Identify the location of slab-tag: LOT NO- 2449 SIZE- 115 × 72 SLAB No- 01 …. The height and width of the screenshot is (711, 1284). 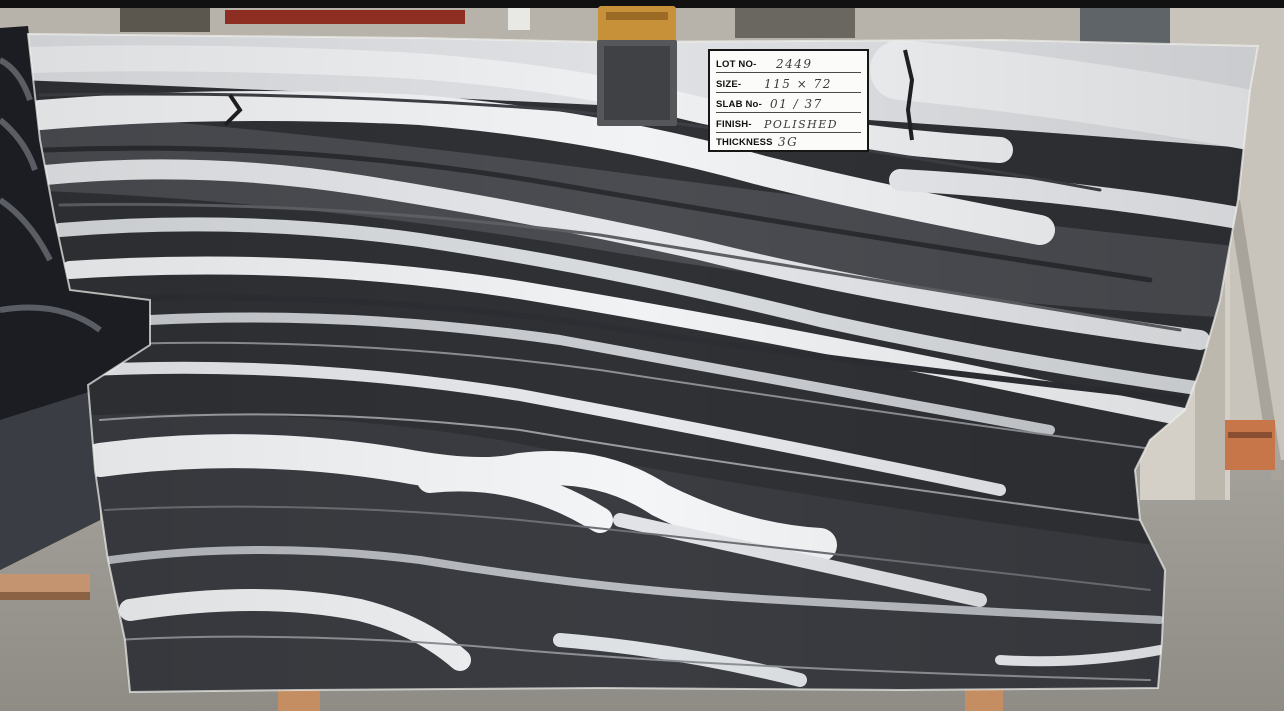
(788, 100).